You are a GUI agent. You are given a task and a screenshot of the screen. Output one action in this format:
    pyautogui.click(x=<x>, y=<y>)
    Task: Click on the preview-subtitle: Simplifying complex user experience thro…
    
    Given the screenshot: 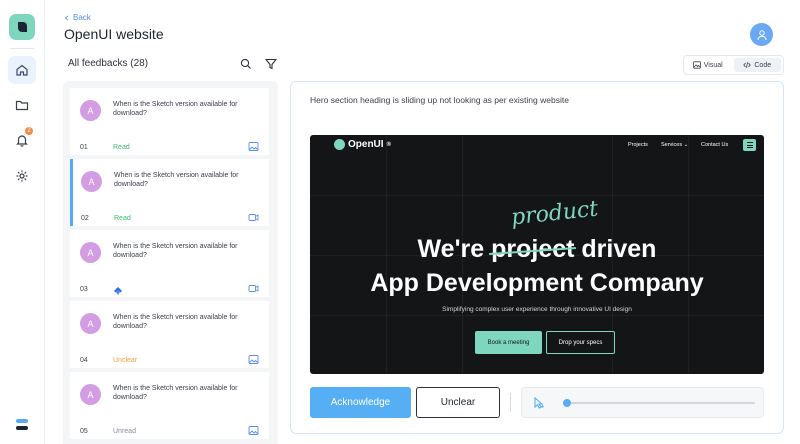 What is the action you would take?
    pyautogui.click(x=537, y=309)
    